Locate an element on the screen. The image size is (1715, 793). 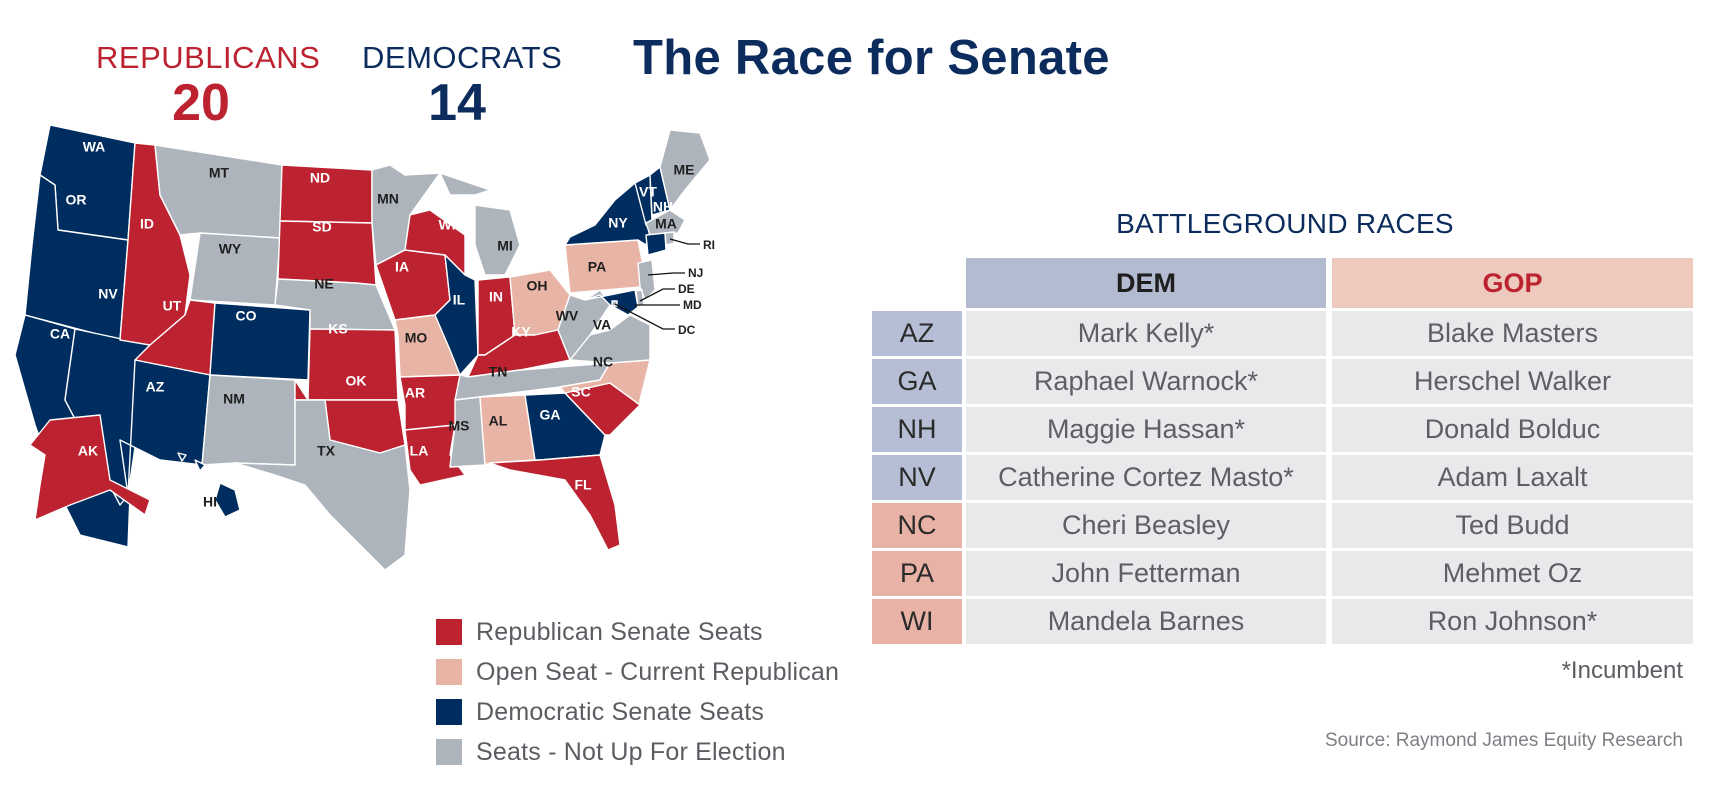
state-label-or: OR is located at coordinates (76, 200).